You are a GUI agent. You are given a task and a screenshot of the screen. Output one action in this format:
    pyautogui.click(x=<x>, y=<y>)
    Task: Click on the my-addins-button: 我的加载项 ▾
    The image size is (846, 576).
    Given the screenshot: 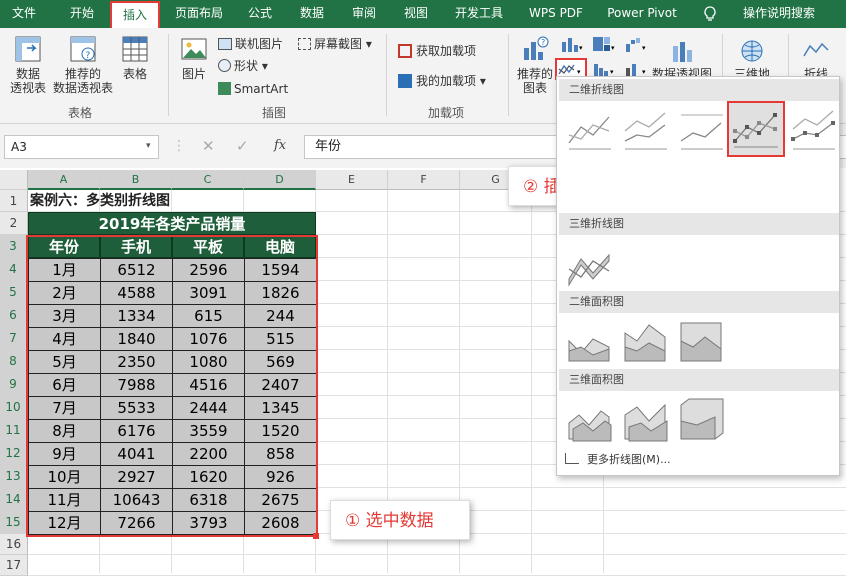 What is the action you would take?
    pyautogui.click(x=442, y=81)
    